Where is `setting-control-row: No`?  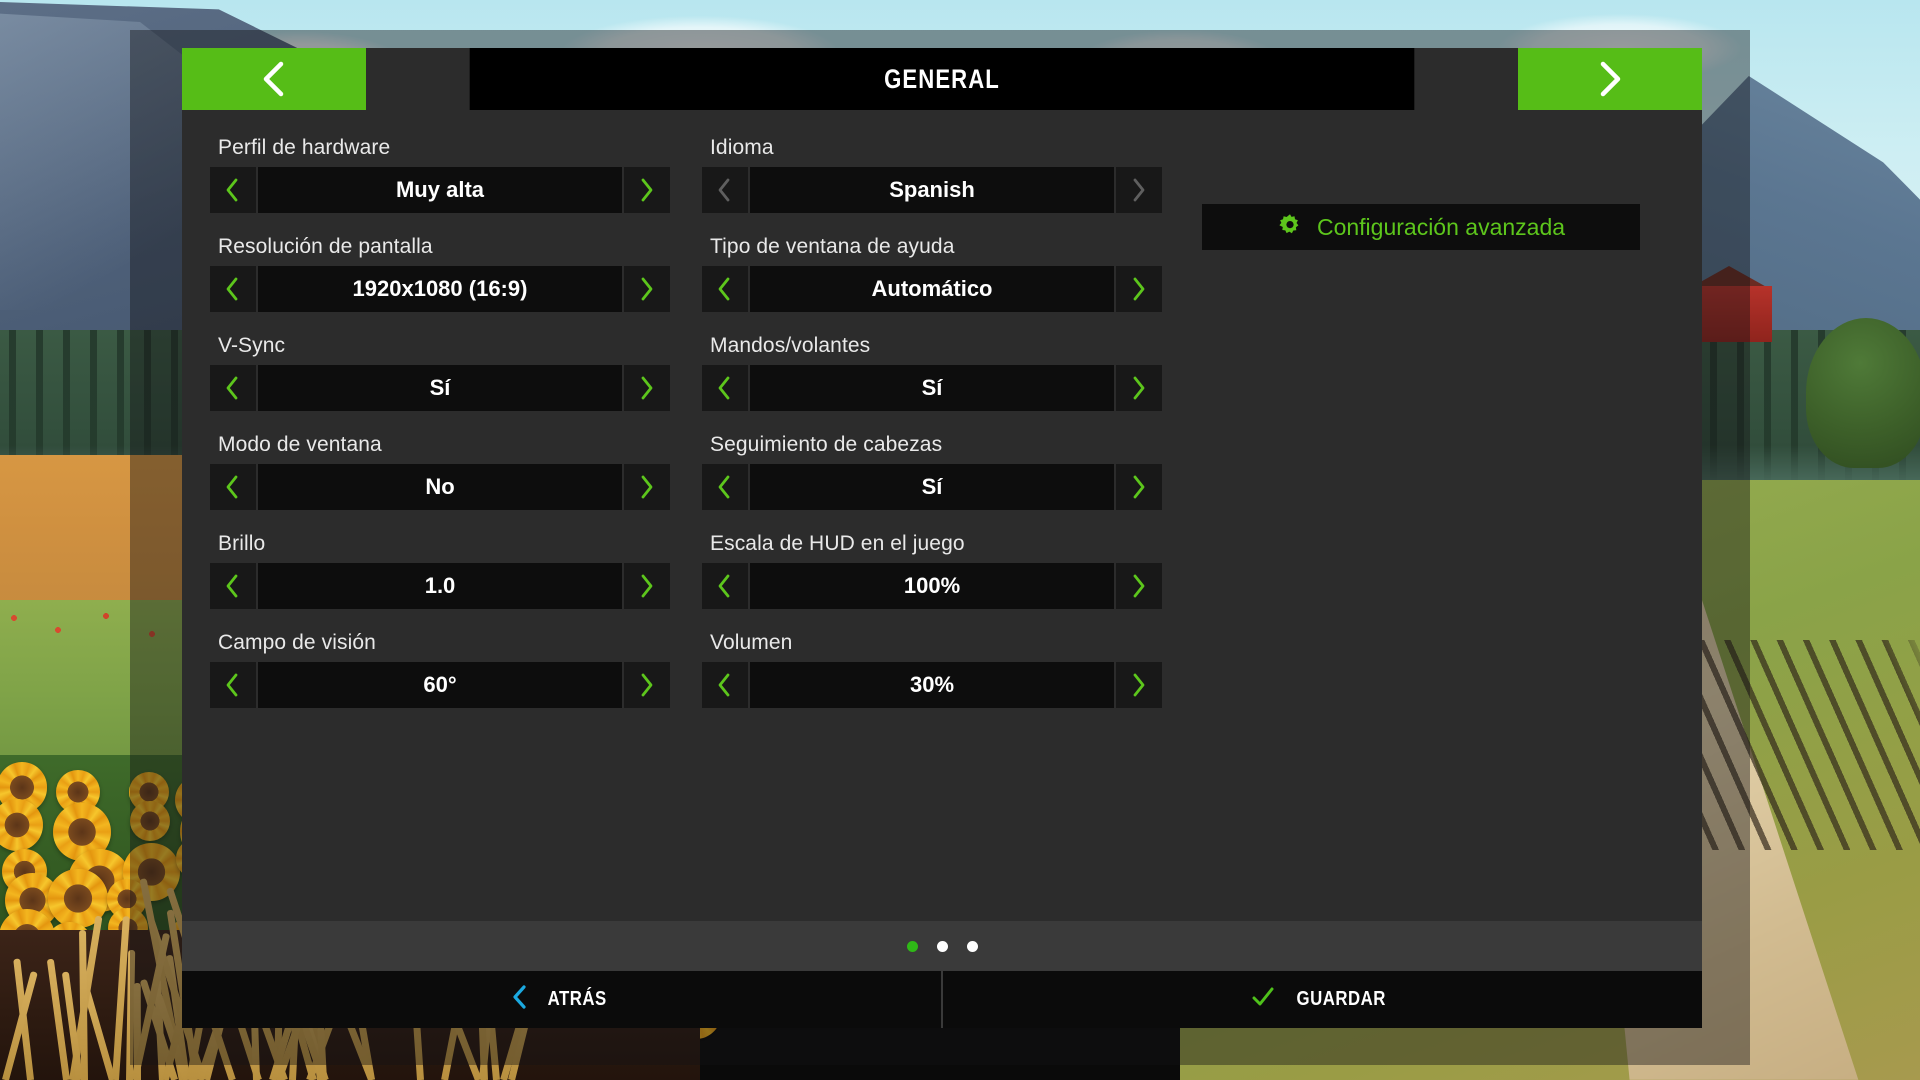
setting-control-row: No is located at coordinates (440, 487).